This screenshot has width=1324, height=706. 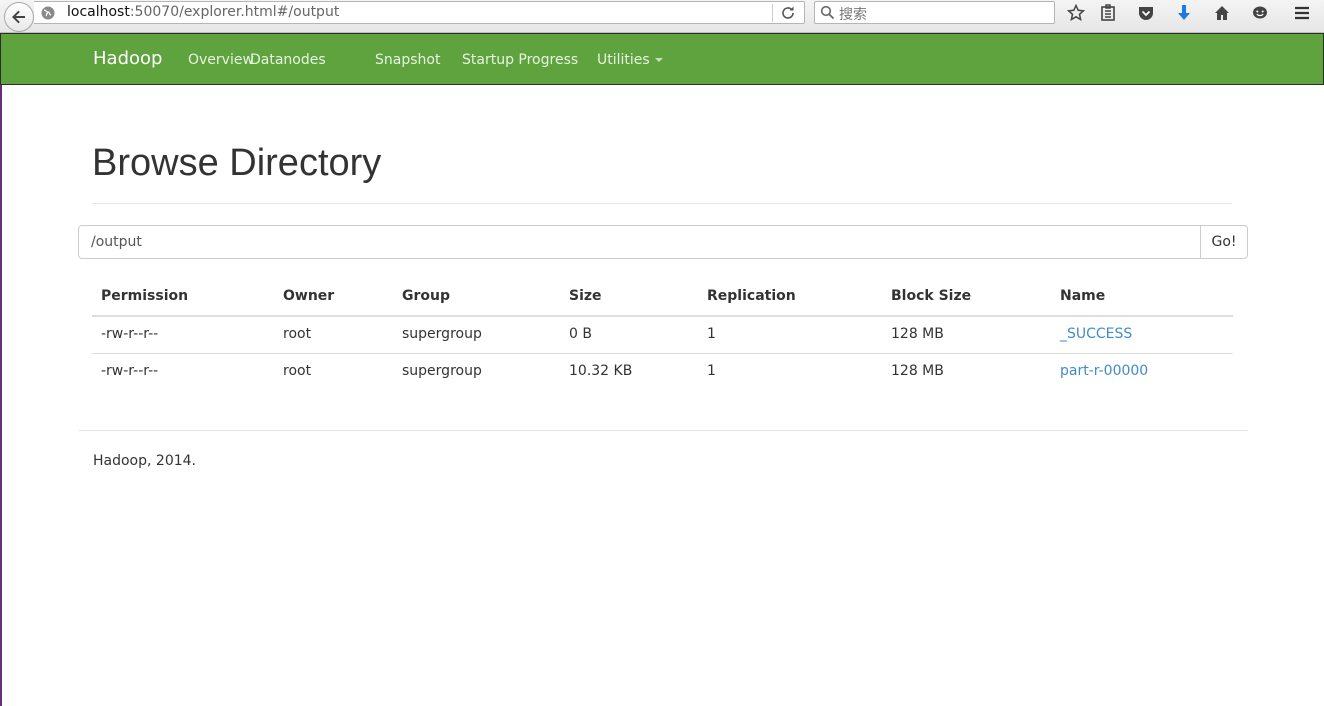 I want to click on back-button, so click(x=19, y=17).